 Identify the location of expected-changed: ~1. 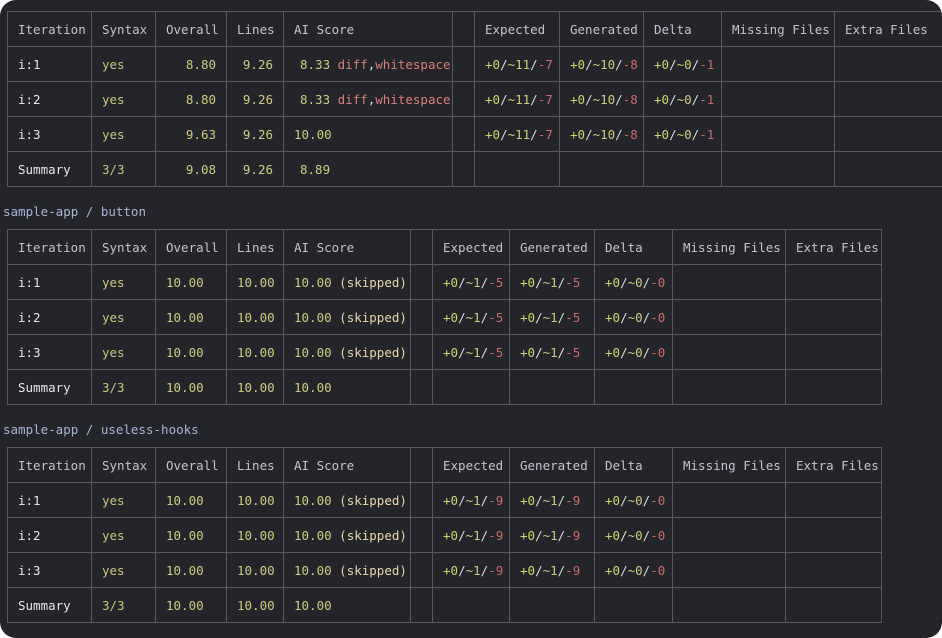
(473, 317).